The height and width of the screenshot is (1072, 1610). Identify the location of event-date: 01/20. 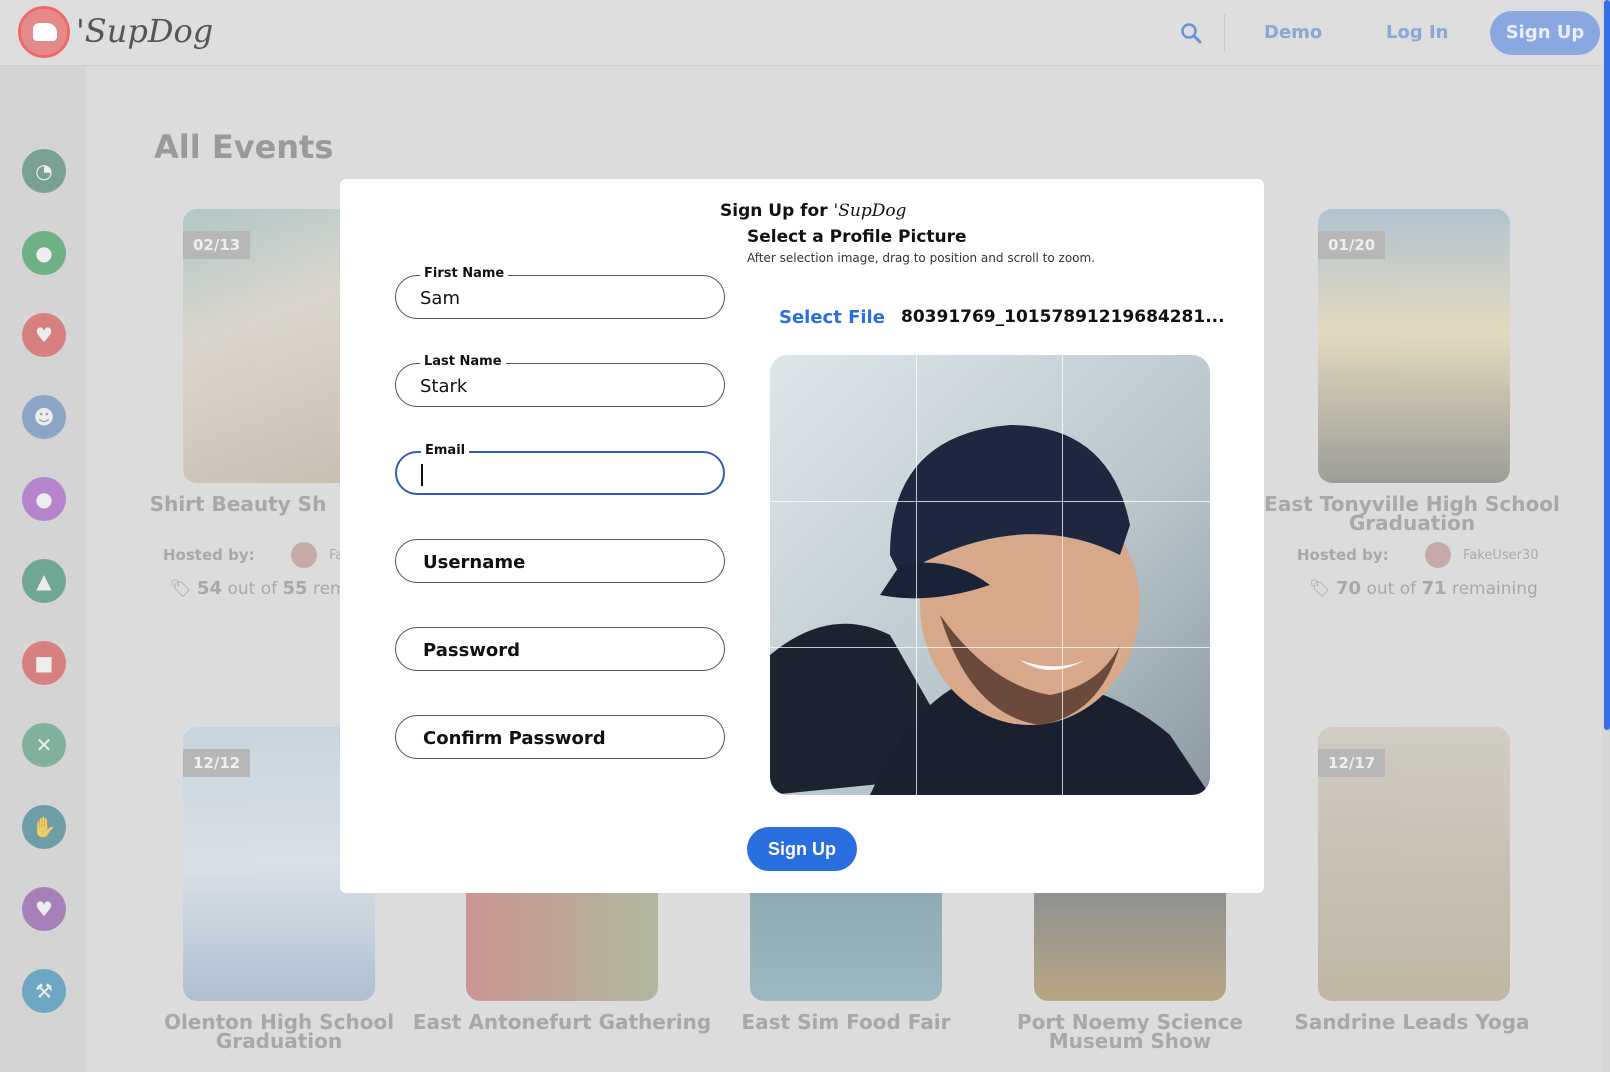
(1352, 245).